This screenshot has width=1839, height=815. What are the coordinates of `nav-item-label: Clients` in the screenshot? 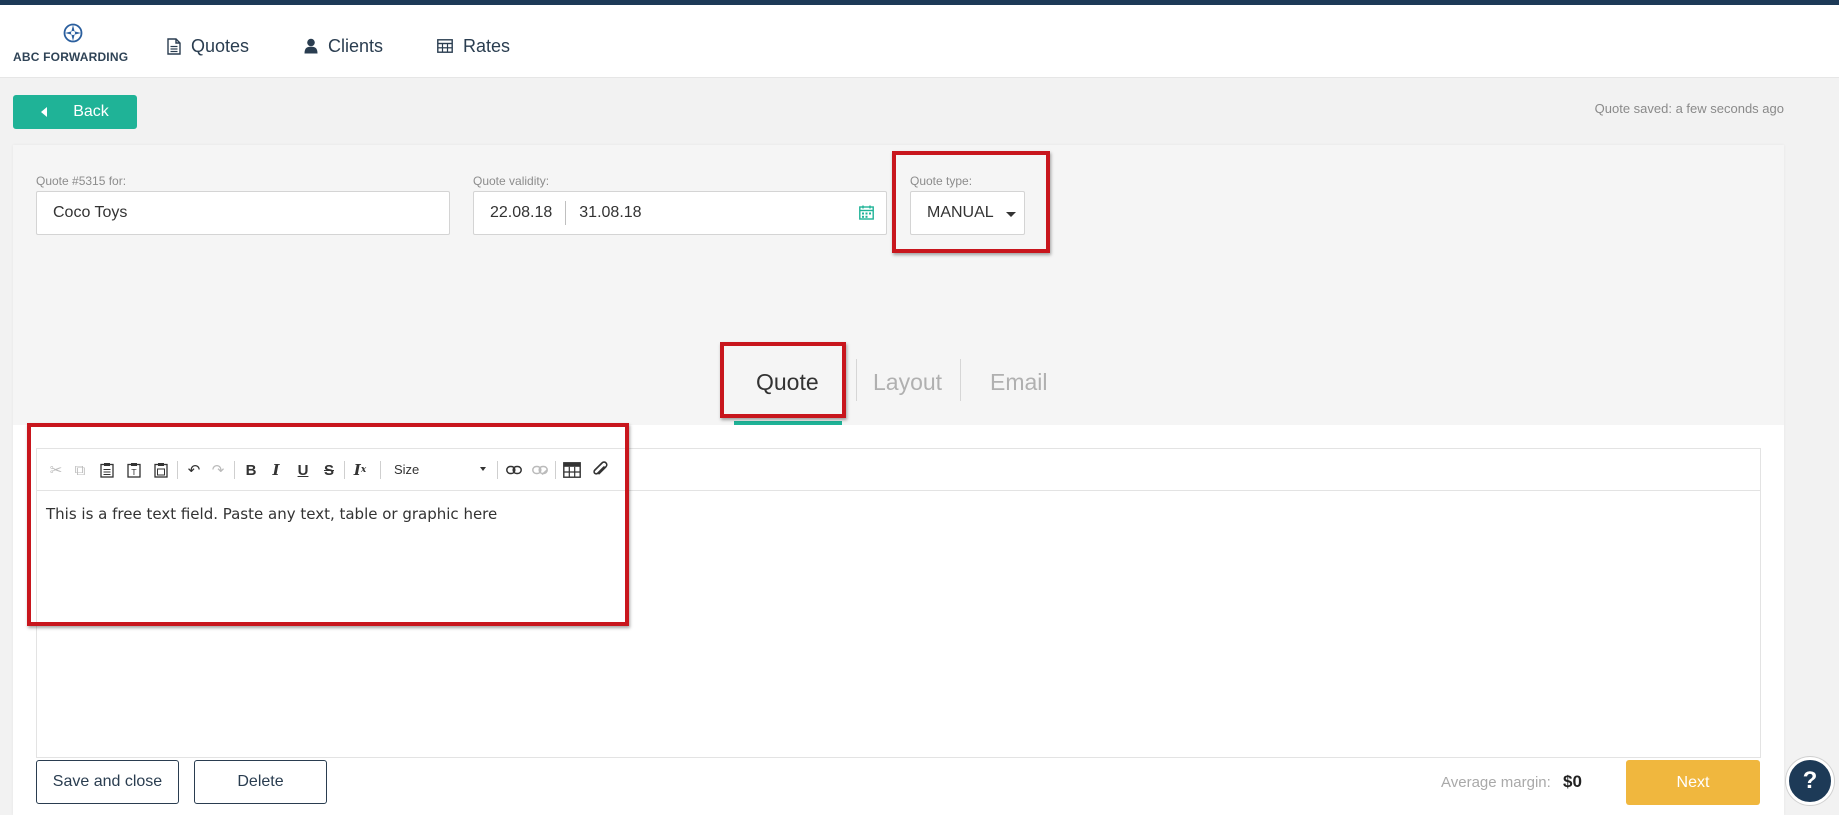 It's located at (356, 45).